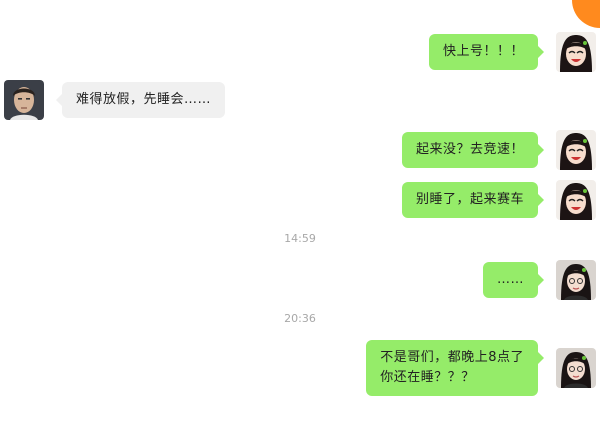 This screenshot has width=600, height=429. I want to click on friend-avatar, so click(24, 100).